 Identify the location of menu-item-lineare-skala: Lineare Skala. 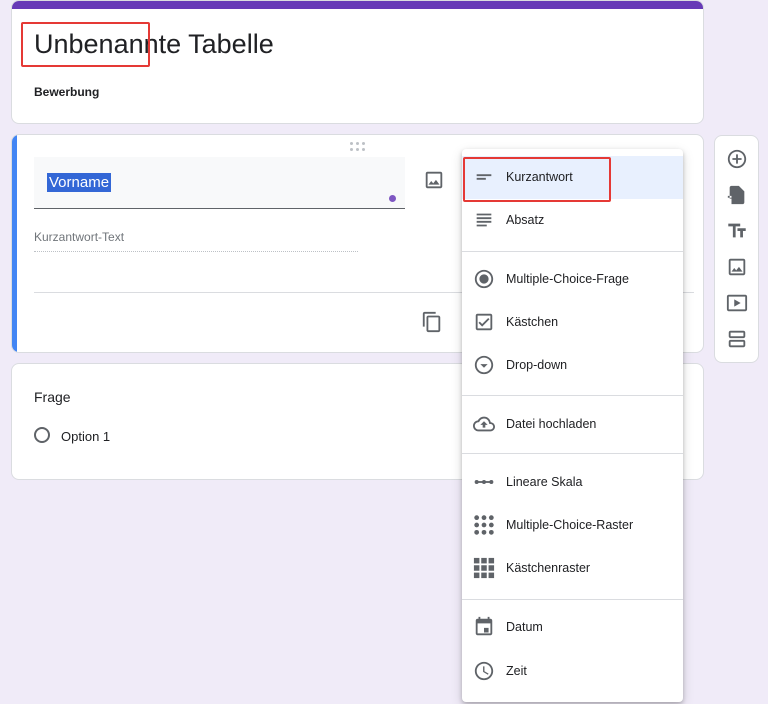
(572, 482).